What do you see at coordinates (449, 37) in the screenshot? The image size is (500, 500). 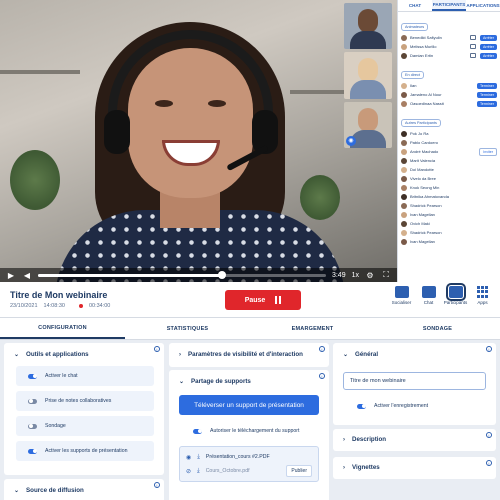 I see `participant-row: Benedikt Safiyulin Arrêter` at bounding box center [449, 37].